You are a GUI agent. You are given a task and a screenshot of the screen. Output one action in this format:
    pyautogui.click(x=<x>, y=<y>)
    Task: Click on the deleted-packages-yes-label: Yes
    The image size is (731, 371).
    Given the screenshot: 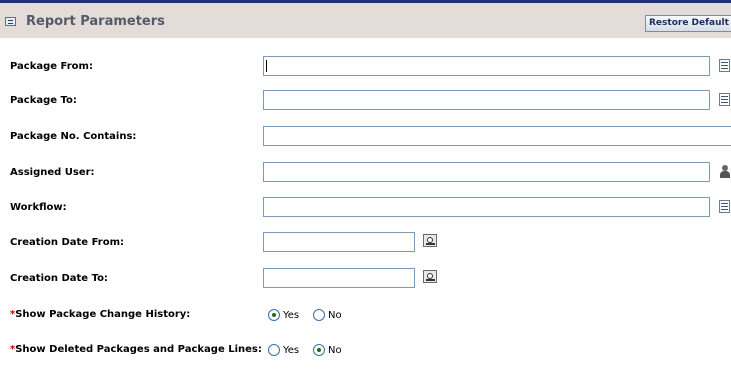 What is the action you would take?
    pyautogui.click(x=291, y=350)
    